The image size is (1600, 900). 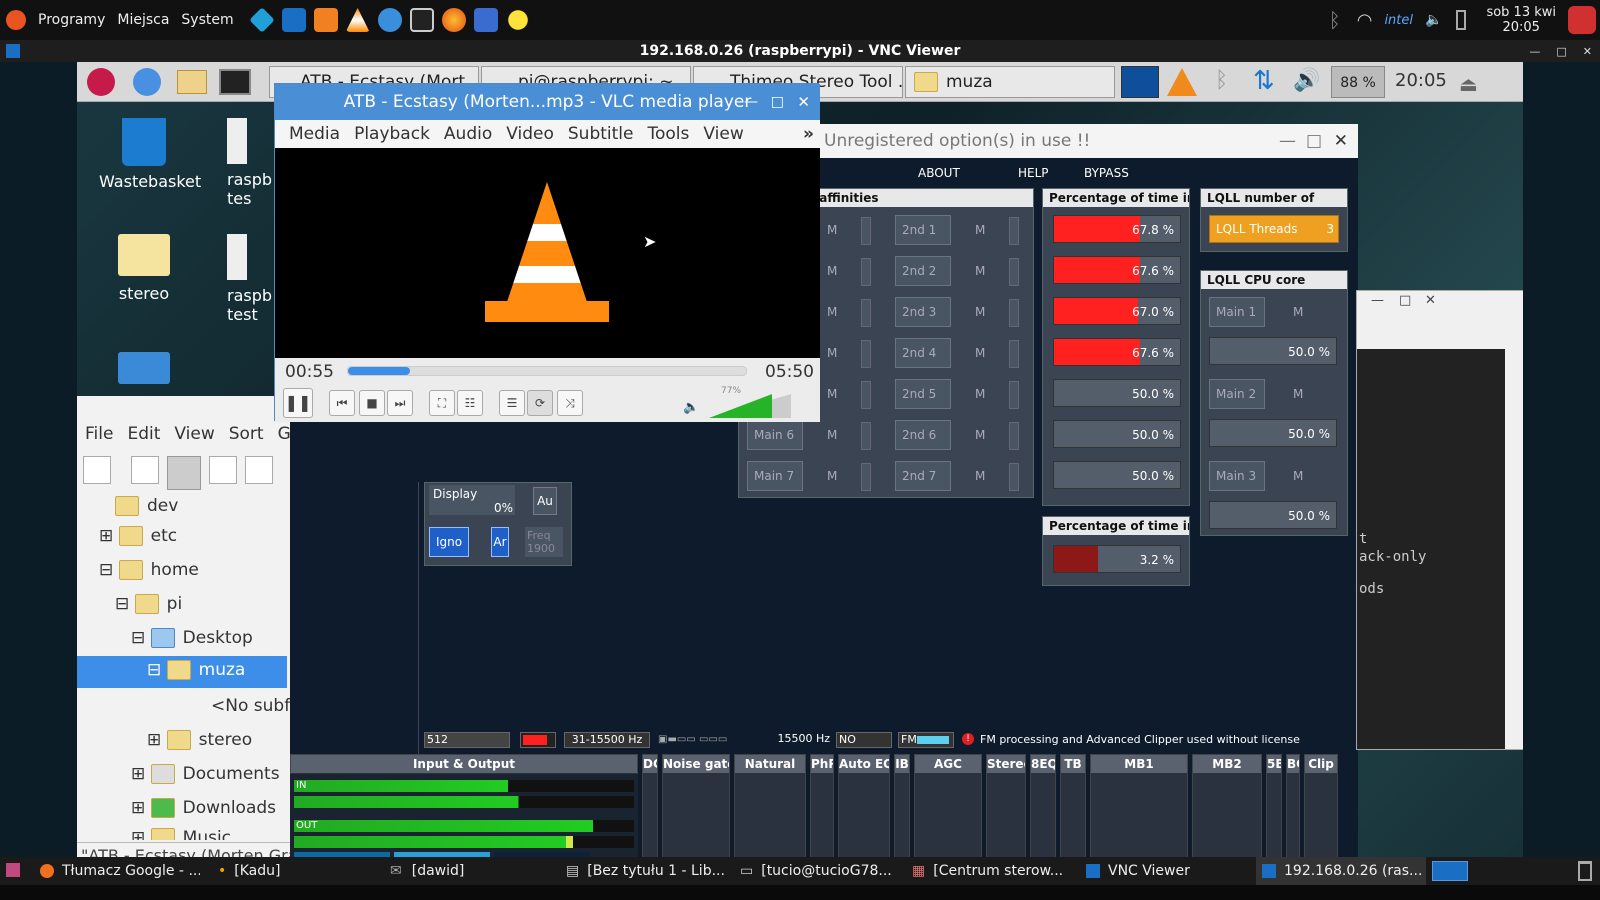 What do you see at coordinates (149, 570) in the screenshot?
I see `tree-item-home: ⊟ home` at bounding box center [149, 570].